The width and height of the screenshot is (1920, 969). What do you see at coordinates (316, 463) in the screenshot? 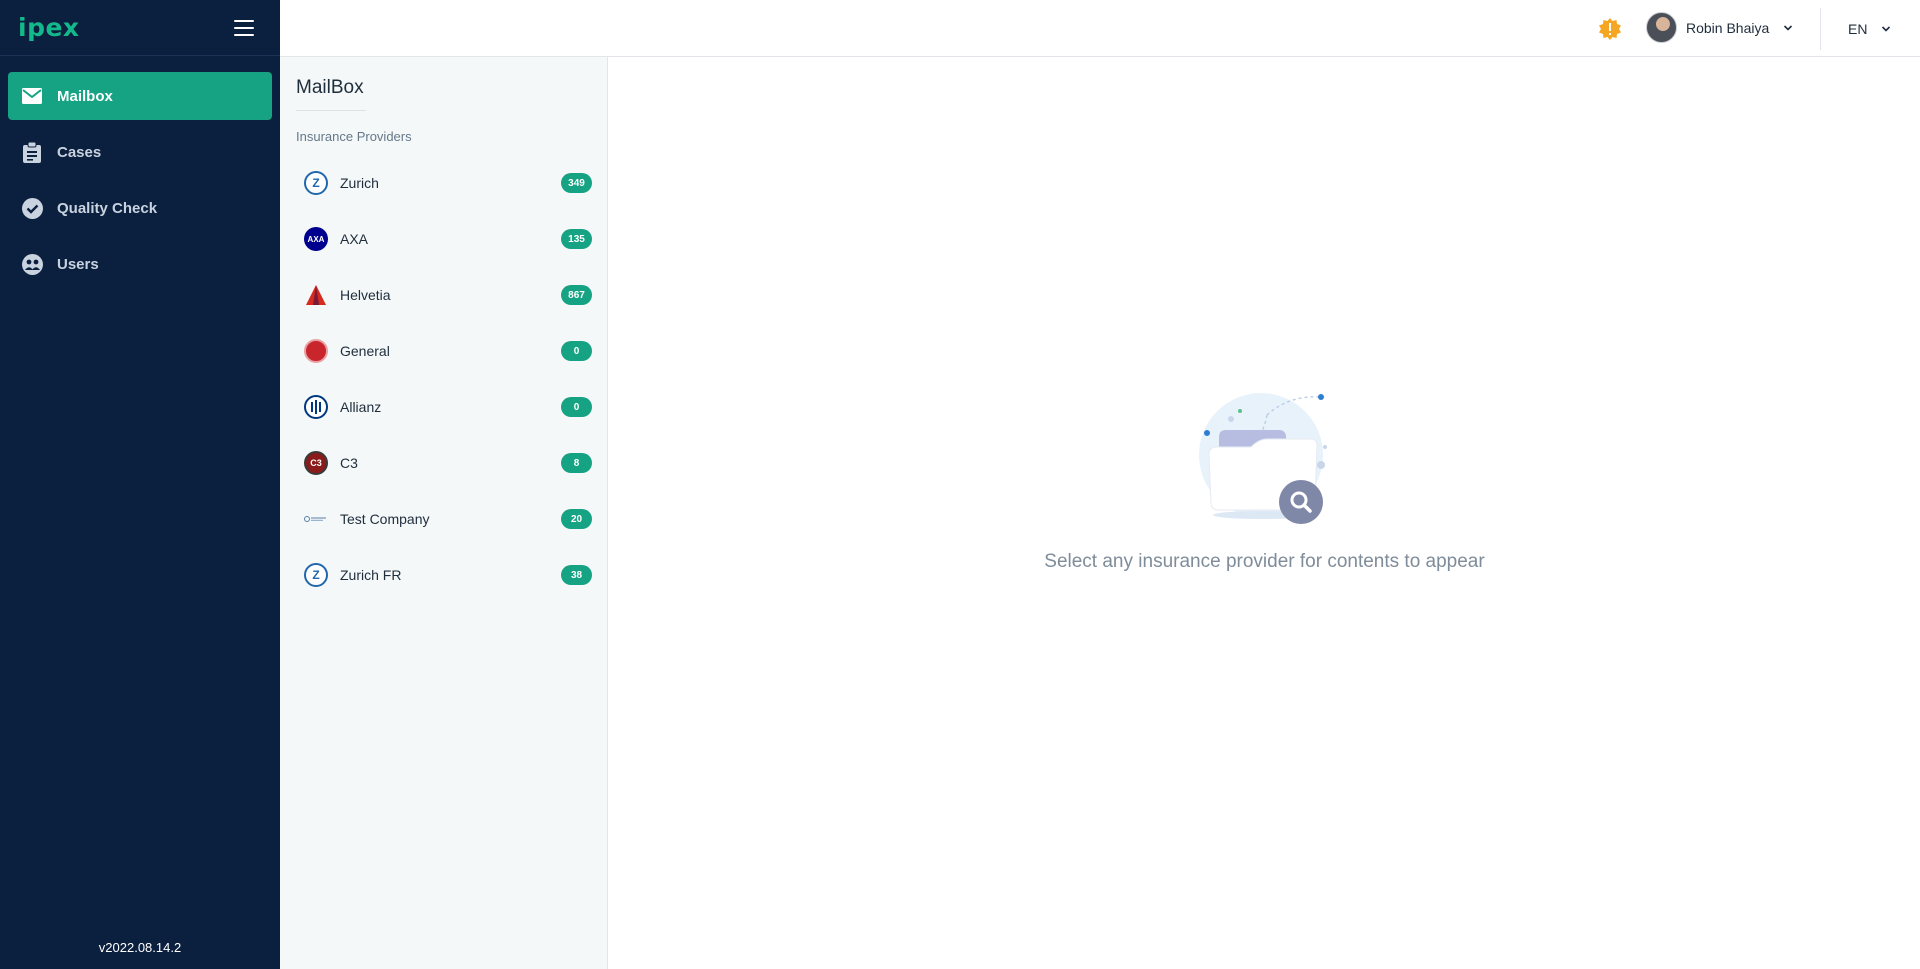
I see `c3-logo-icon: C3` at bounding box center [316, 463].